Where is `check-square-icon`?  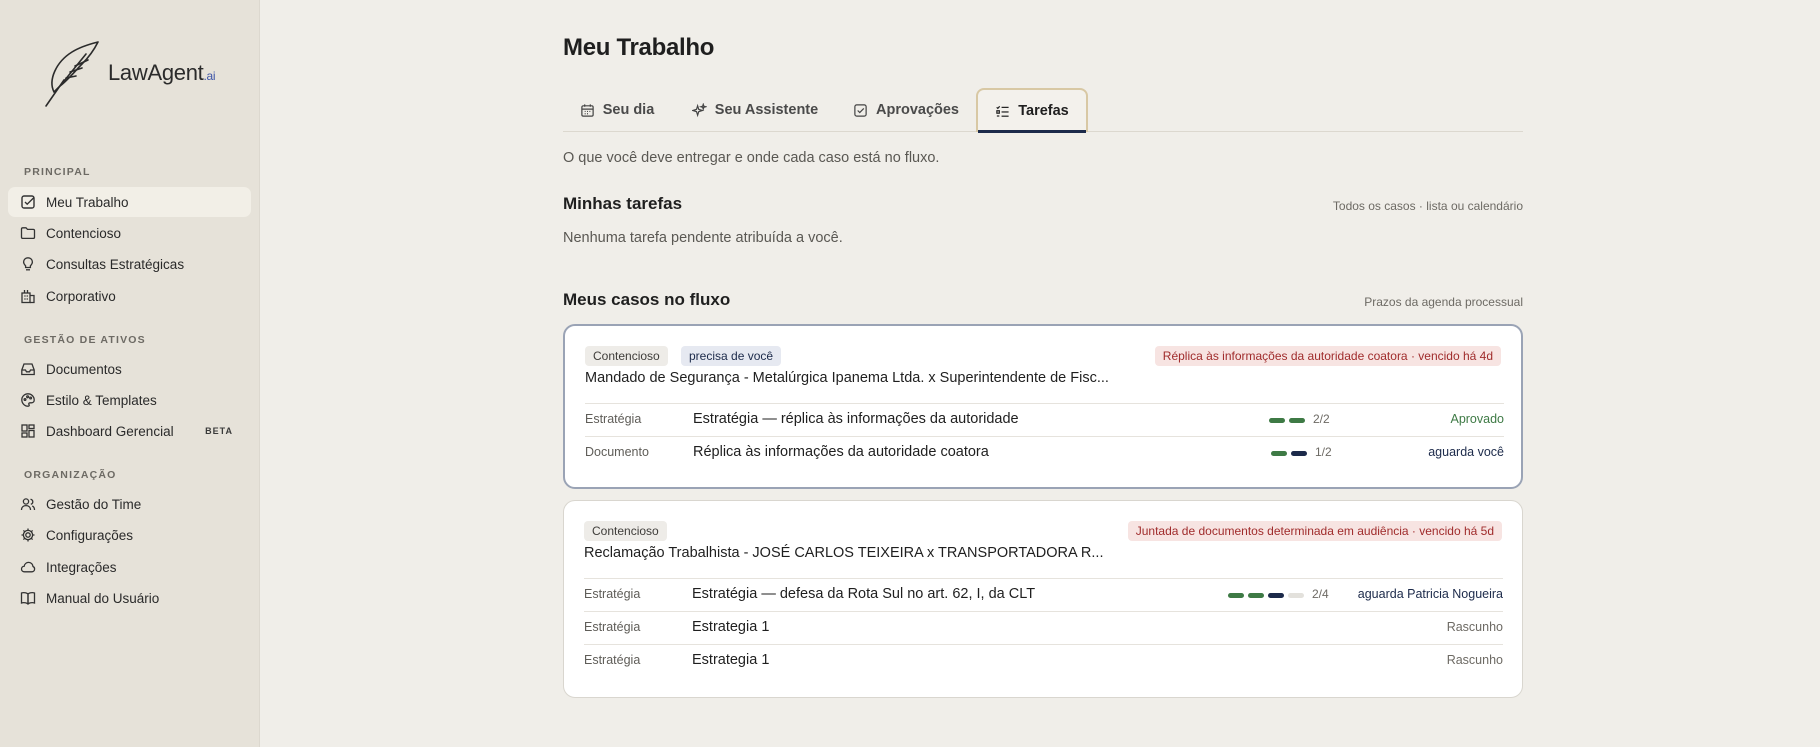 check-square-icon is located at coordinates (860, 110).